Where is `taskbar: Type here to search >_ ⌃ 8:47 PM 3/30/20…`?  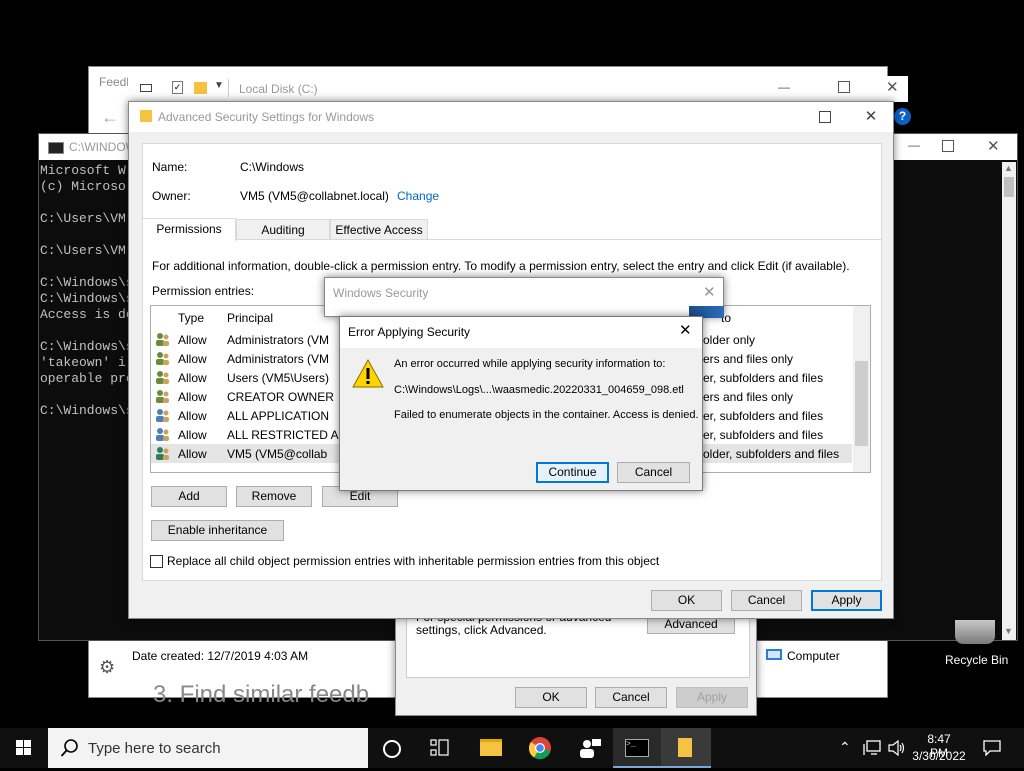 taskbar: Type here to search >_ ⌃ 8:47 PM 3/30/20… is located at coordinates (512, 748).